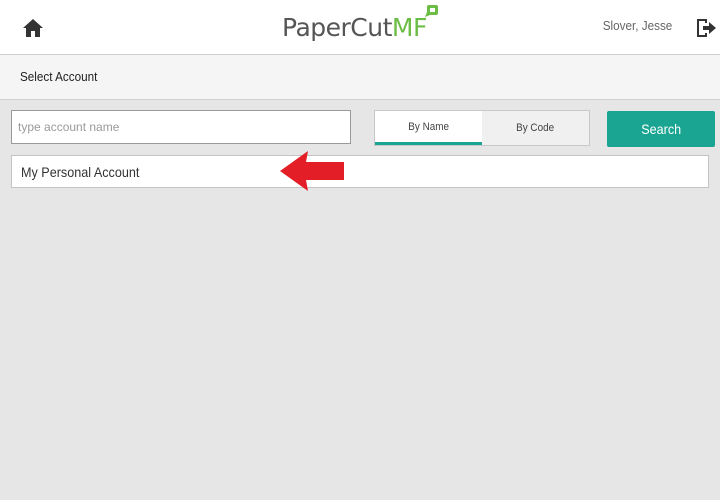  I want to click on logout-icon, so click(706, 28).